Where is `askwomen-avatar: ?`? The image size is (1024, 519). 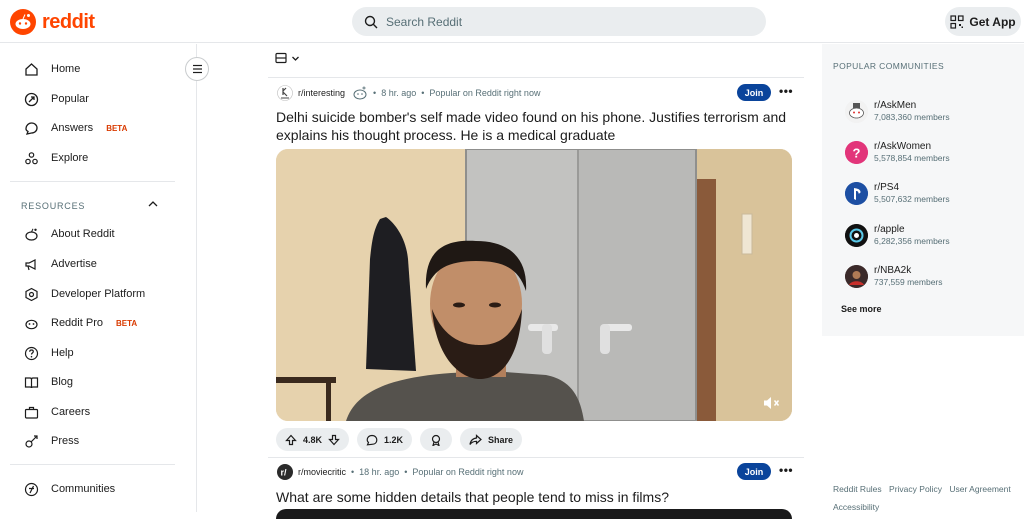 askwomen-avatar: ? is located at coordinates (856, 152).